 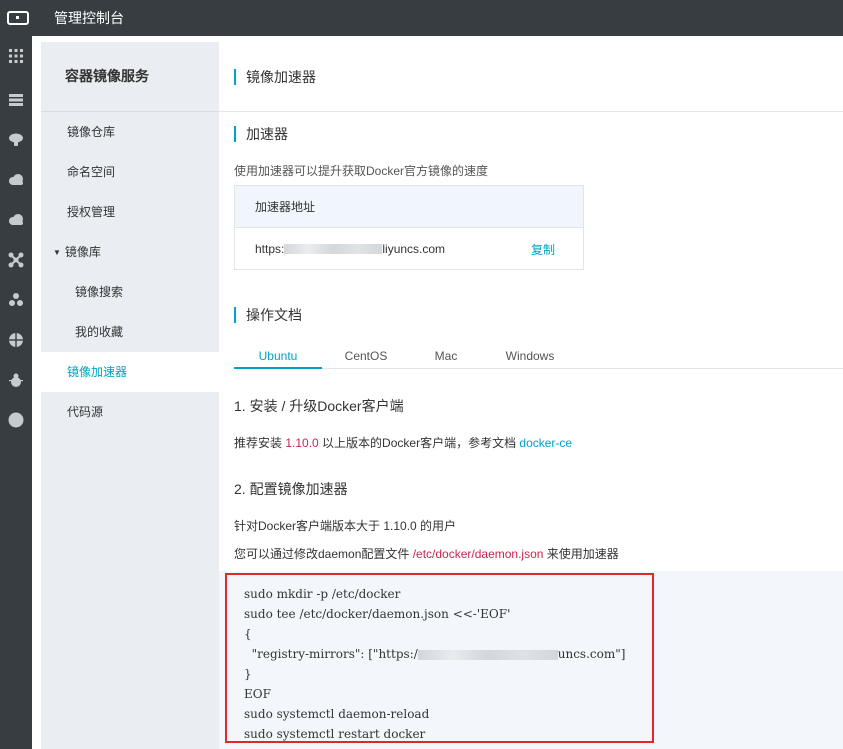 What do you see at coordinates (248, 634) in the screenshot?
I see `code-line: {` at bounding box center [248, 634].